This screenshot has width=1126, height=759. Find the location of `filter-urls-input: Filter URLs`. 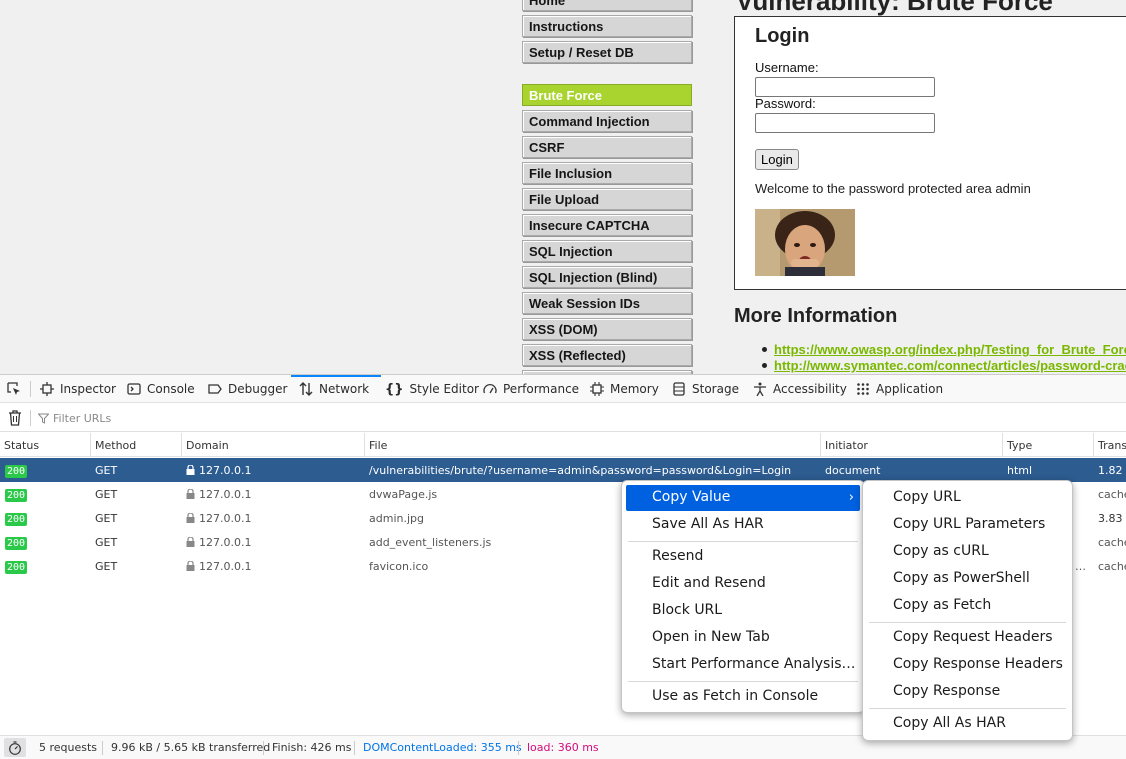

filter-urls-input: Filter URLs is located at coordinates (338, 418).